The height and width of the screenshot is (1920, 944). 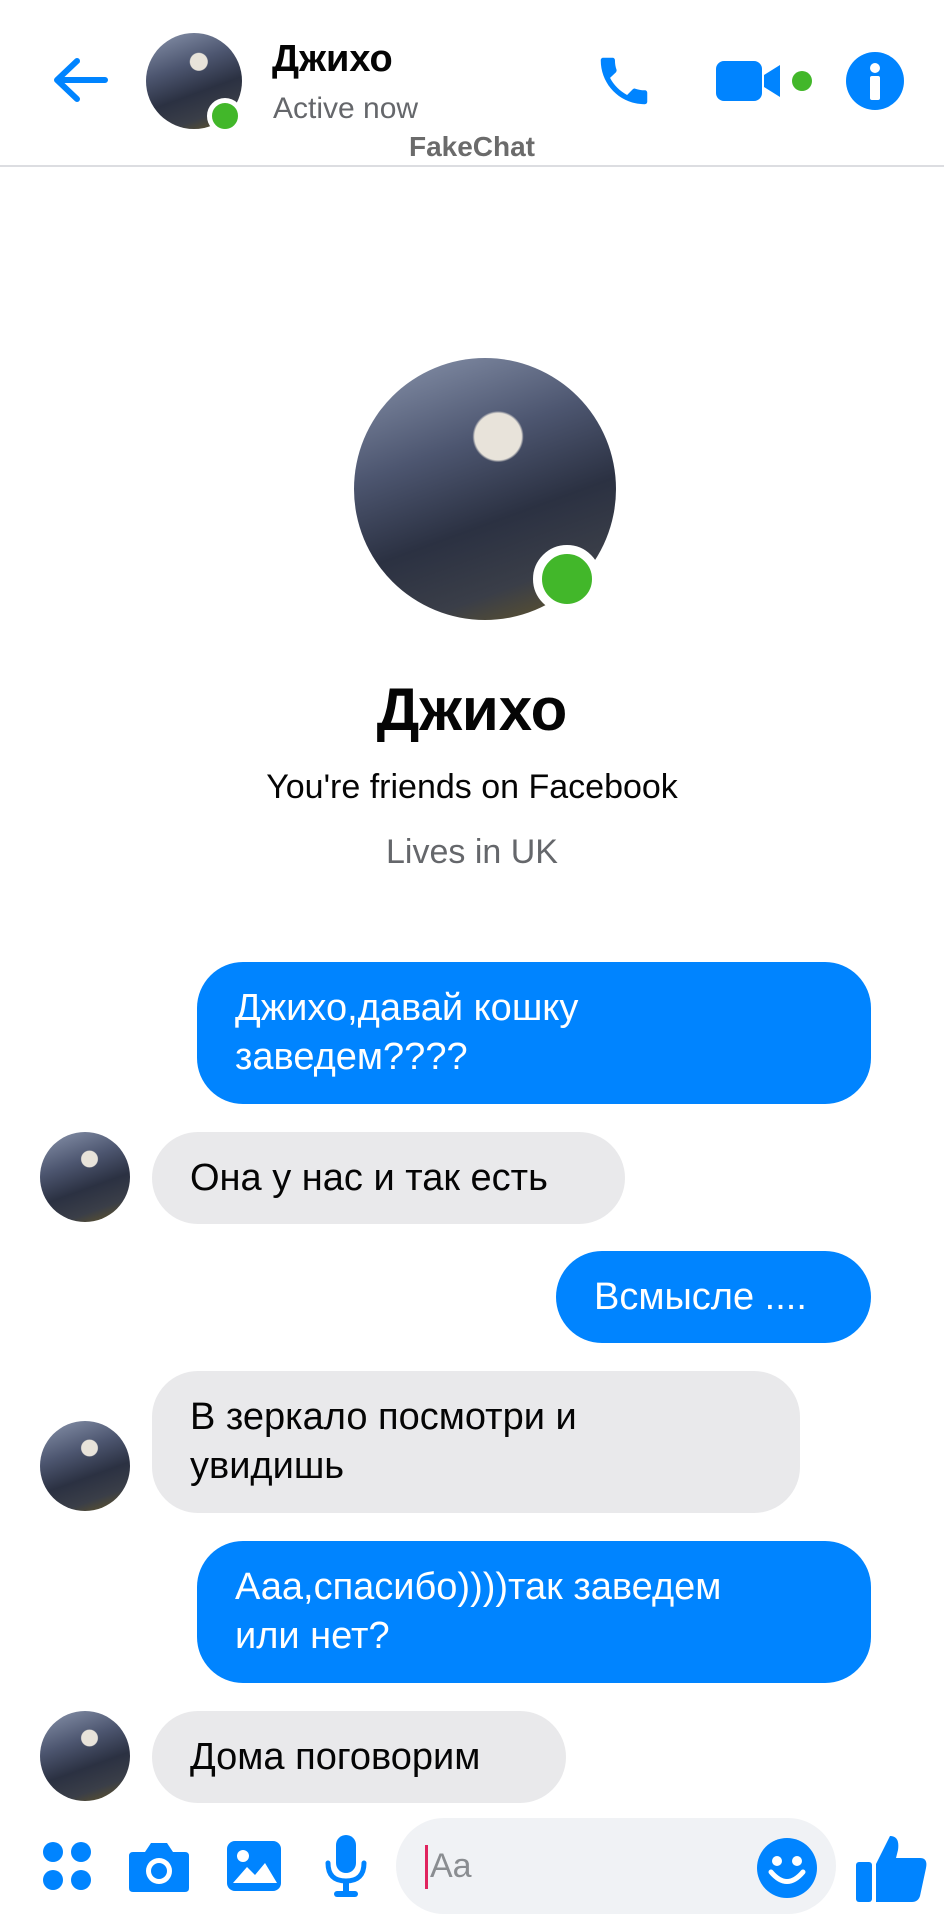 I want to click on emoji-button, so click(x=787, y=1868).